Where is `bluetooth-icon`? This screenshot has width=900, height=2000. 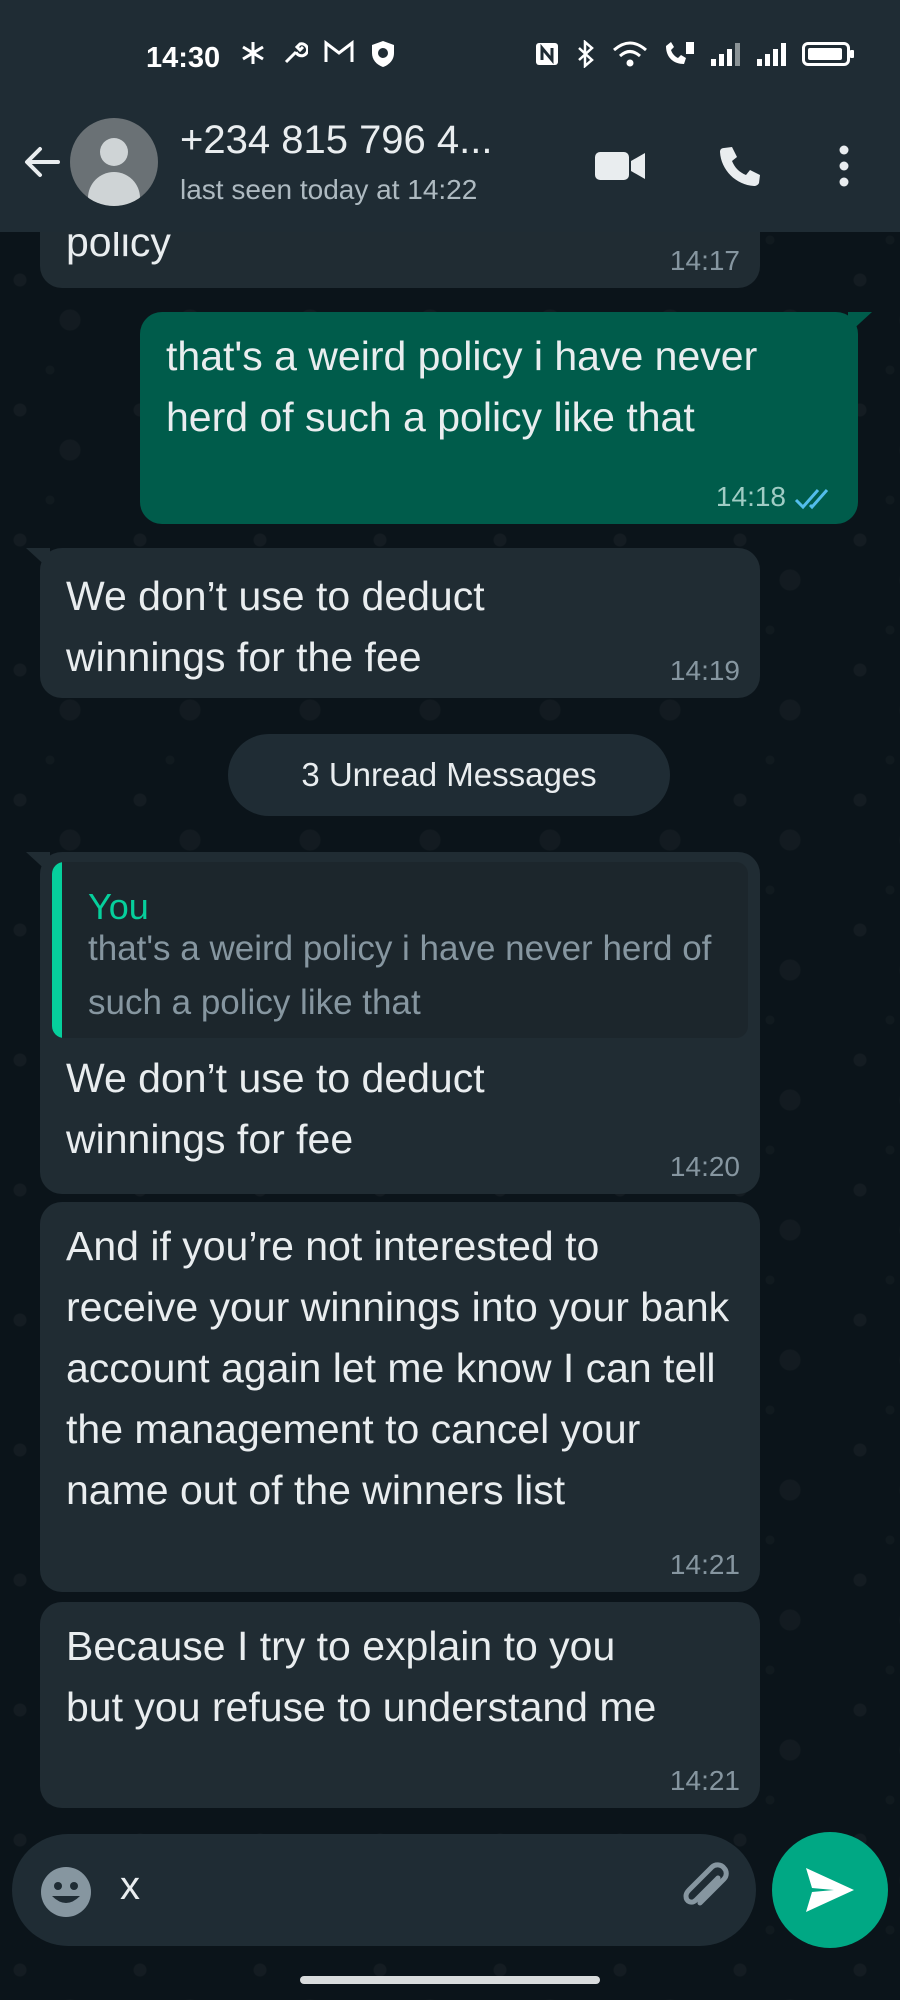 bluetooth-icon is located at coordinates (586, 54).